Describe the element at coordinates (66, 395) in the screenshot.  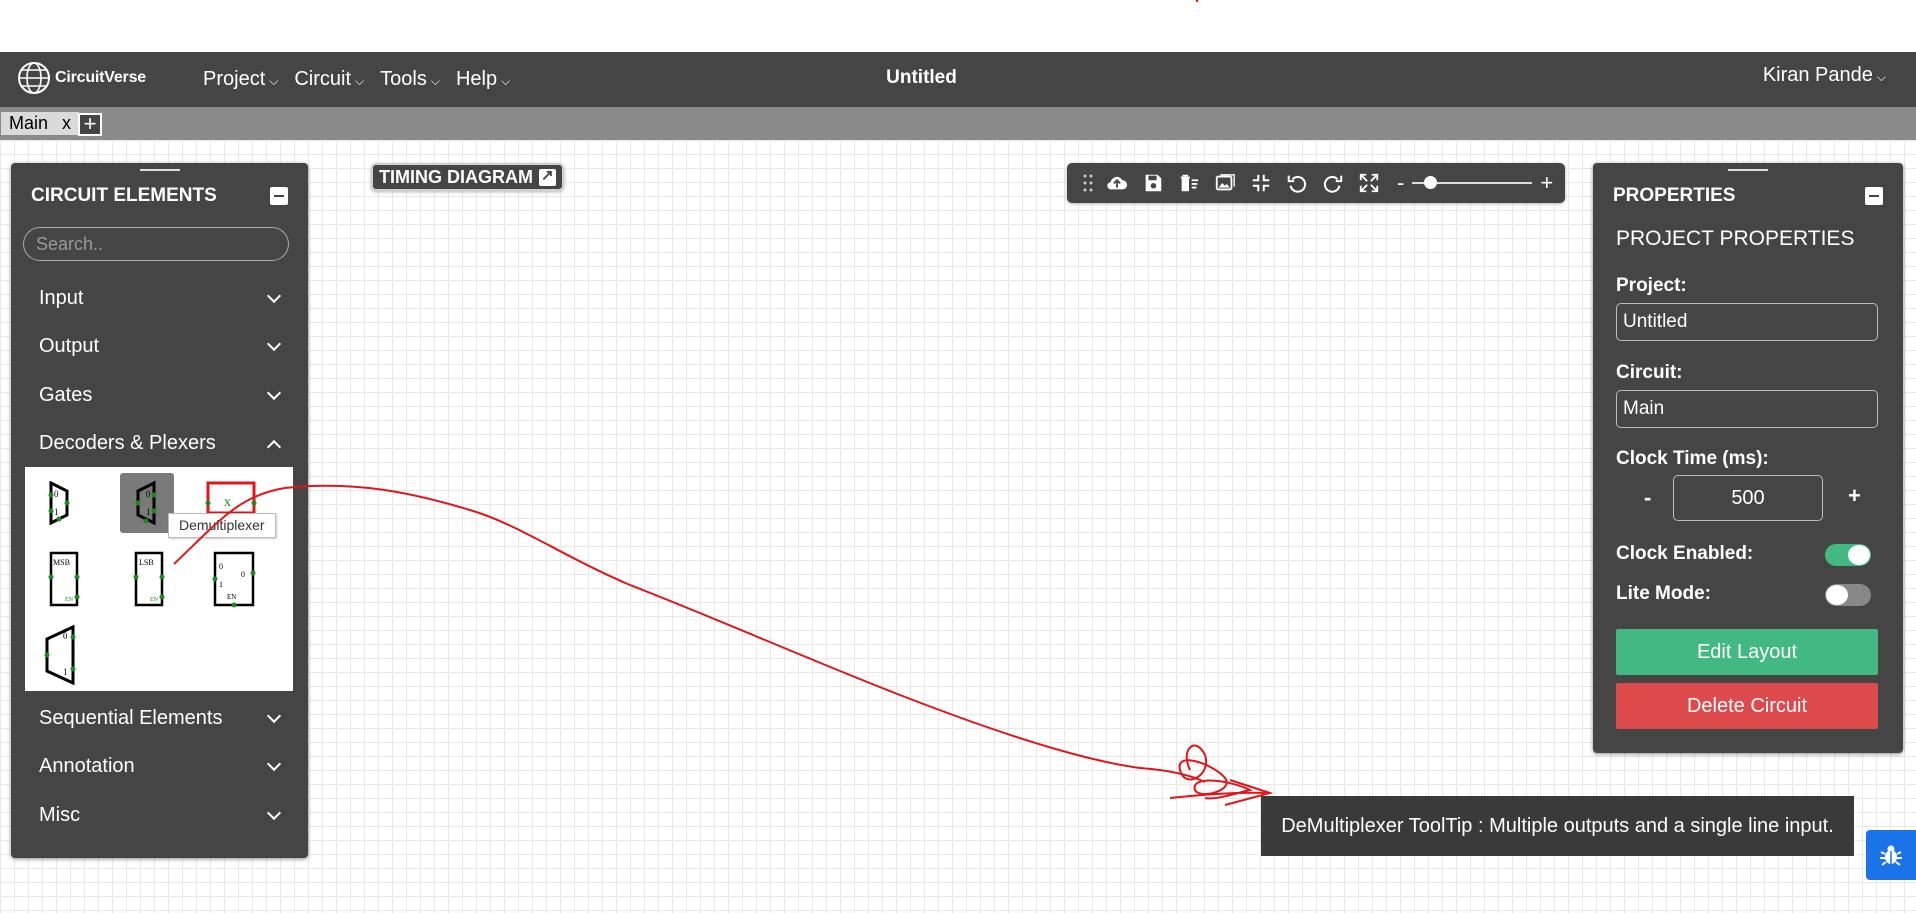
I see `category-label: Gates` at that location.